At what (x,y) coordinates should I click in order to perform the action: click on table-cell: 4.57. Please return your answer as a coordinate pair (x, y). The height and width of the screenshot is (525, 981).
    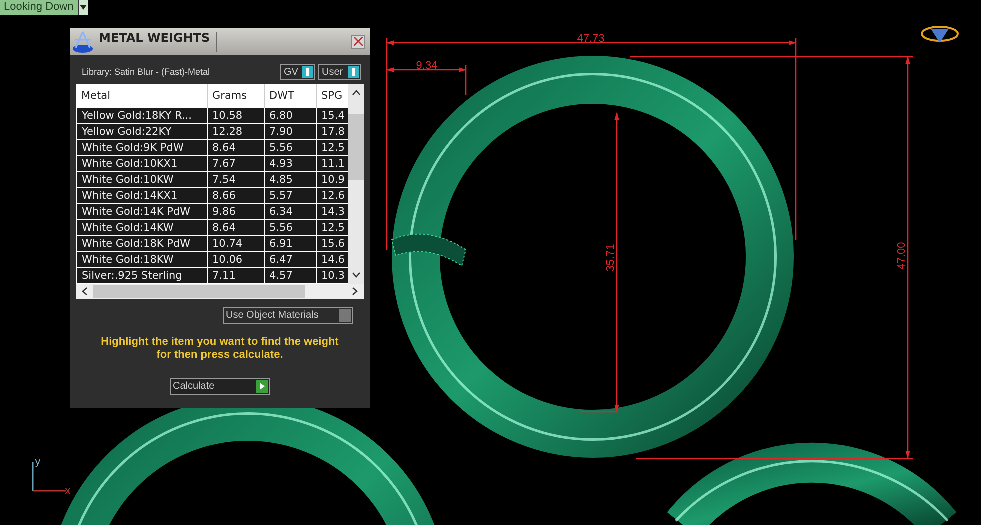
    Looking at the image, I should click on (290, 276).